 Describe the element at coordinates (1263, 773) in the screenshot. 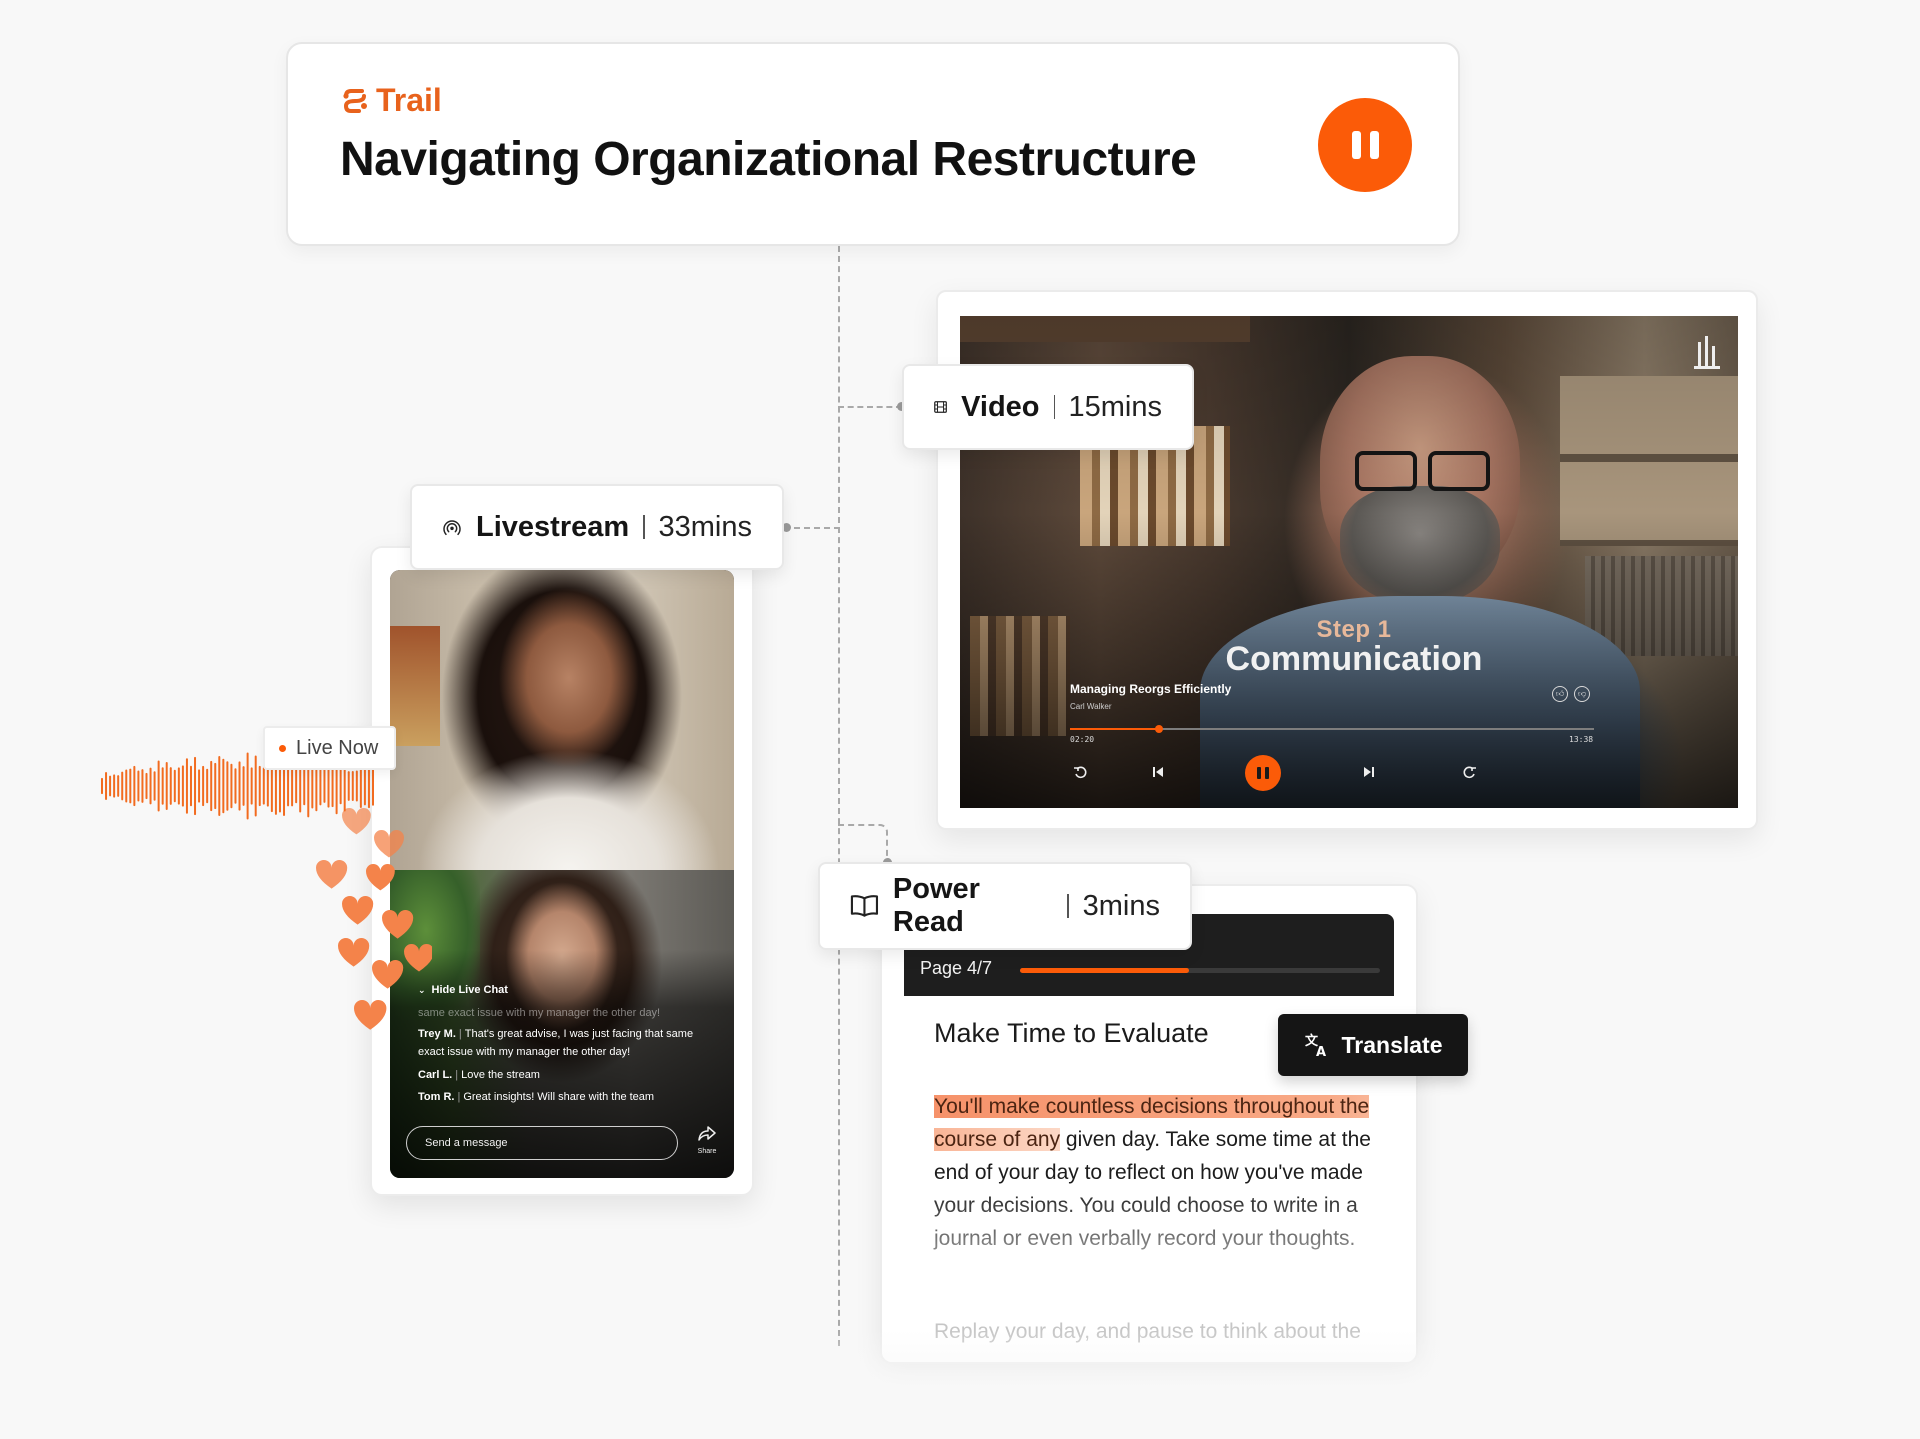

I see `video-pause-button` at that location.